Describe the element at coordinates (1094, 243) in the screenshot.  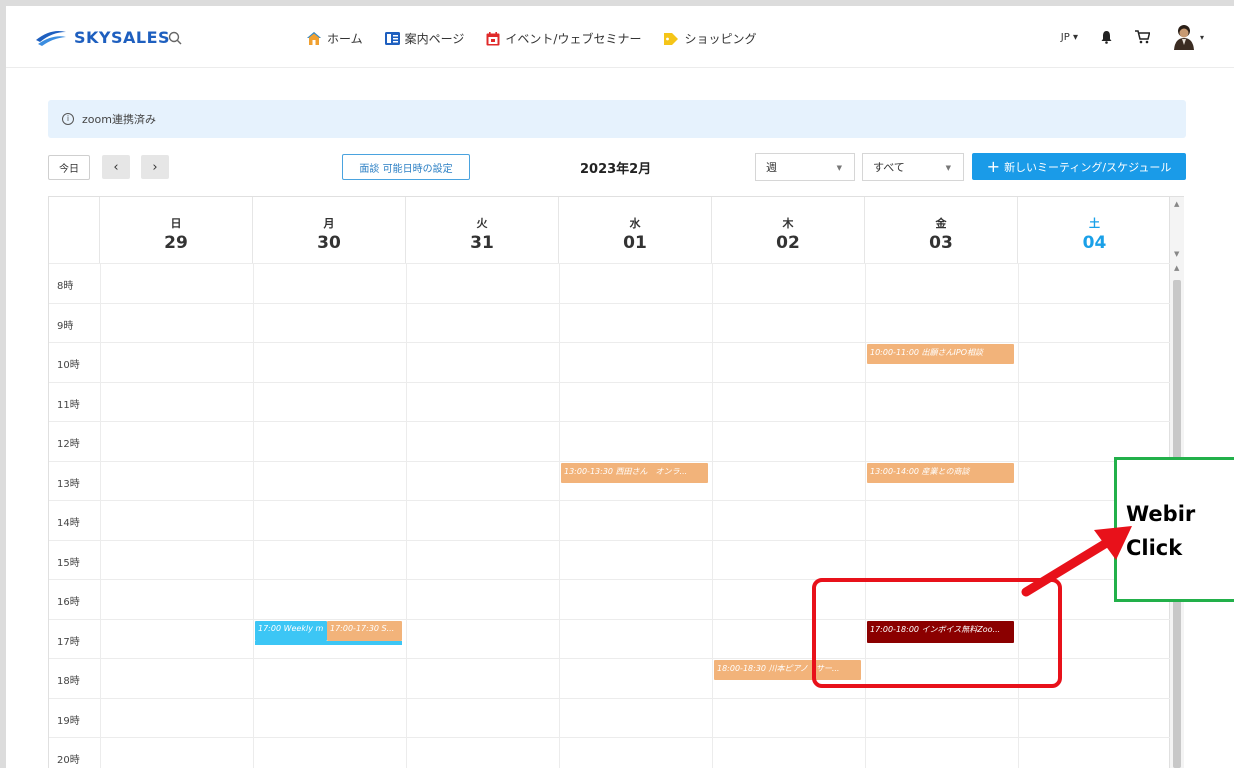
I see `day-number: 04` at that location.